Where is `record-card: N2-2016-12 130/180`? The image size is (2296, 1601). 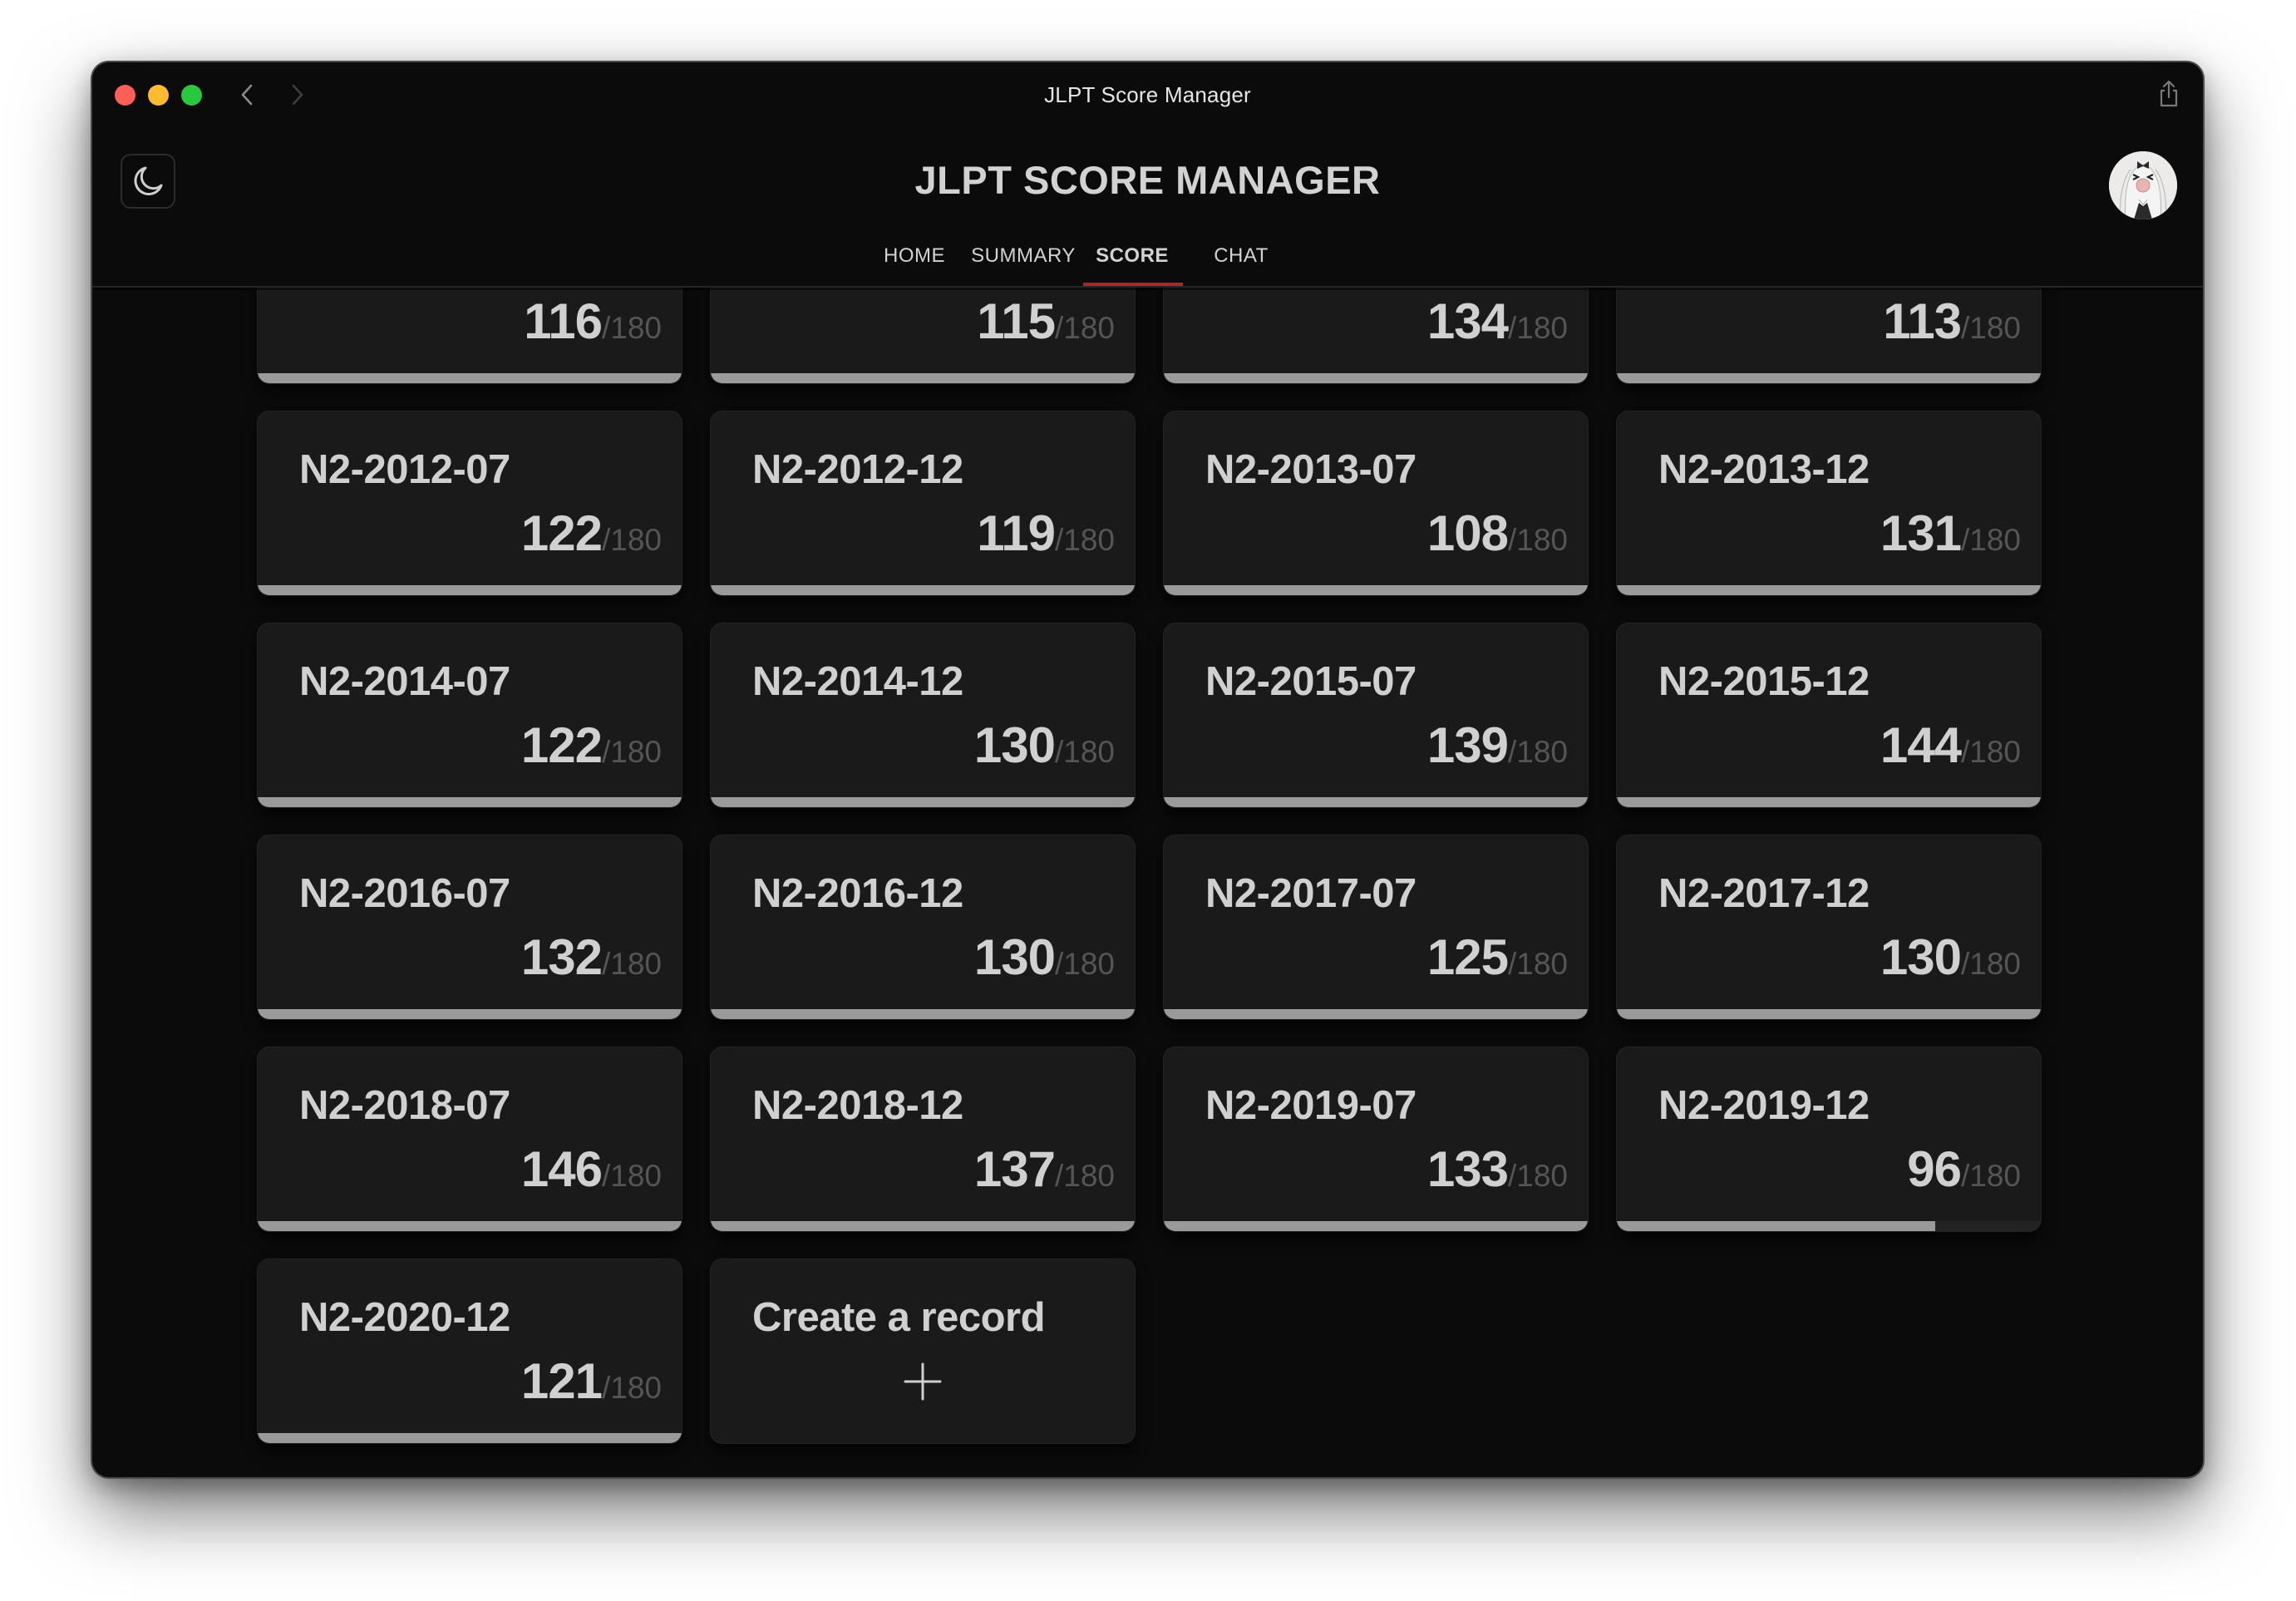 record-card: N2-2016-12 130/180 is located at coordinates (923, 927).